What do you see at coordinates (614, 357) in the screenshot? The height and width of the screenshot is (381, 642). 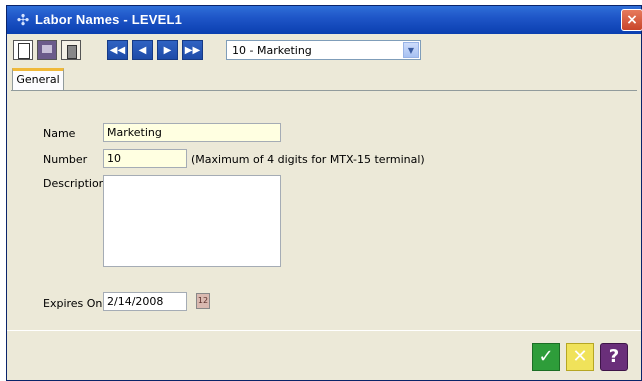 I see `help-button: ?` at bounding box center [614, 357].